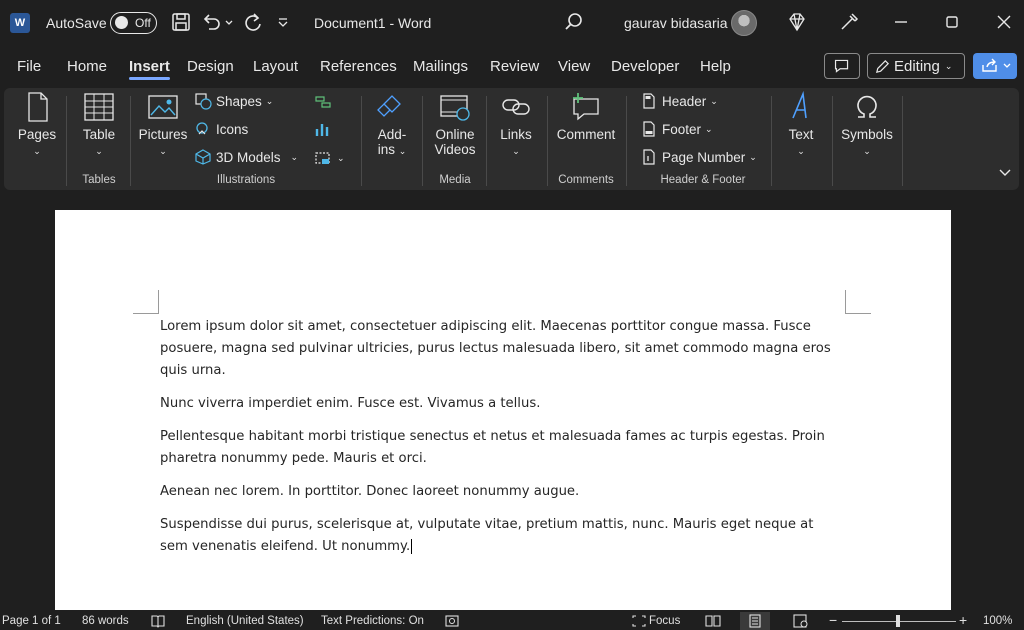 This screenshot has height=630, width=1024. What do you see at coordinates (146, 302) in the screenshot?
I see `margin-corner-mark` at bounding box center [146, 302].